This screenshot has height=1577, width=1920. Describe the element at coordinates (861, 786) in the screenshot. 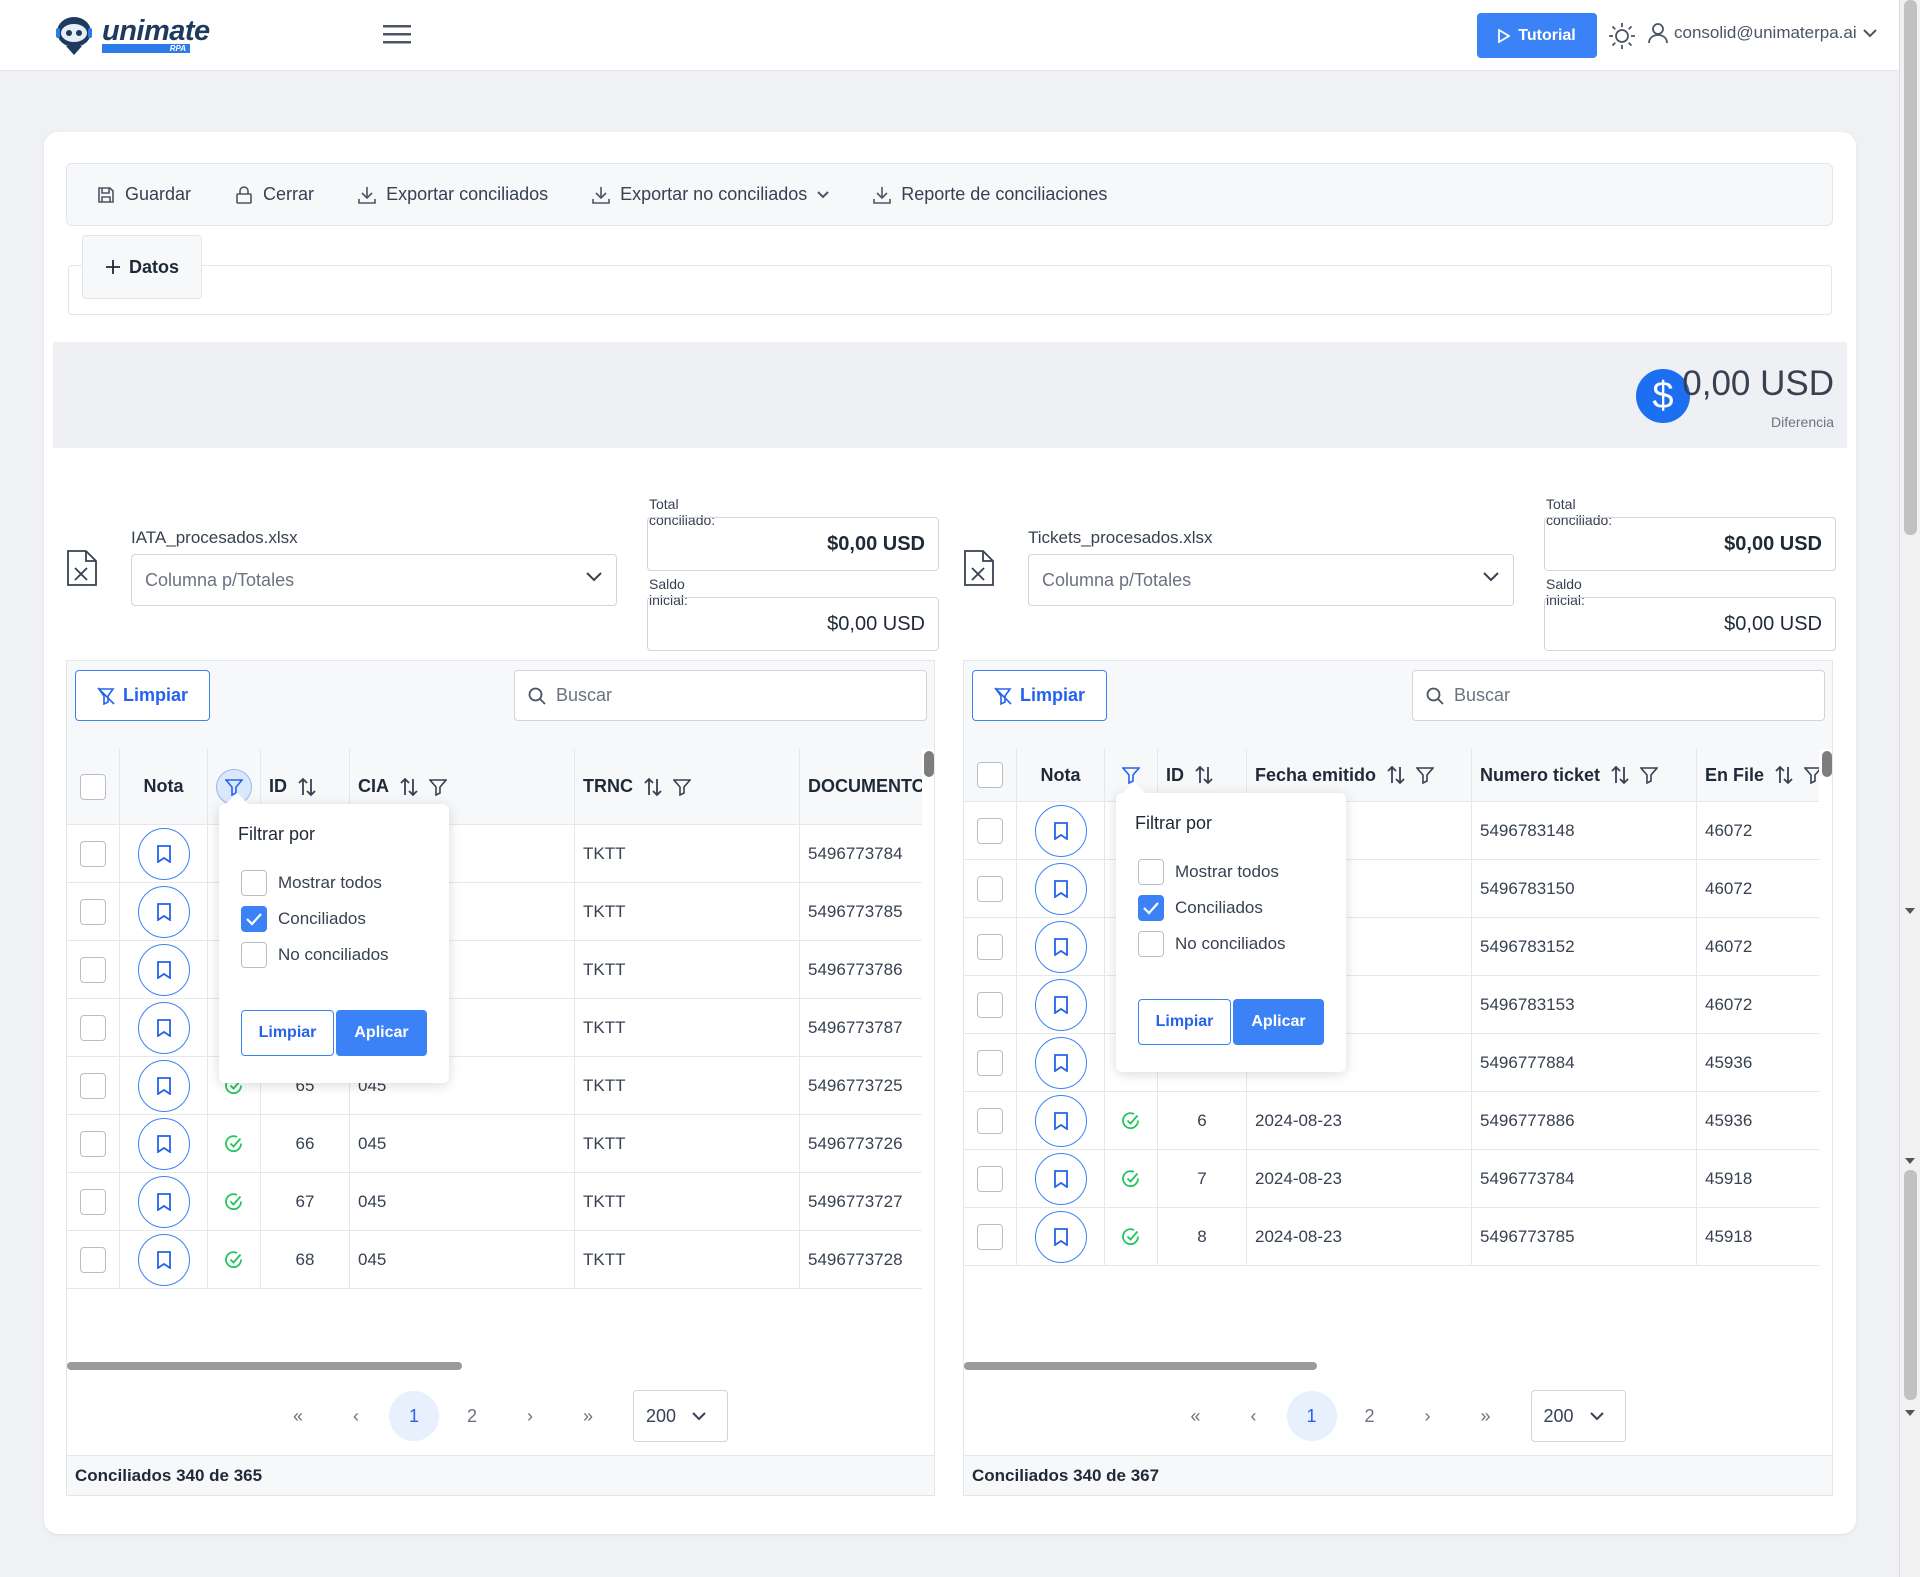

I see `col-documento: DOCUMENTO` at that location.